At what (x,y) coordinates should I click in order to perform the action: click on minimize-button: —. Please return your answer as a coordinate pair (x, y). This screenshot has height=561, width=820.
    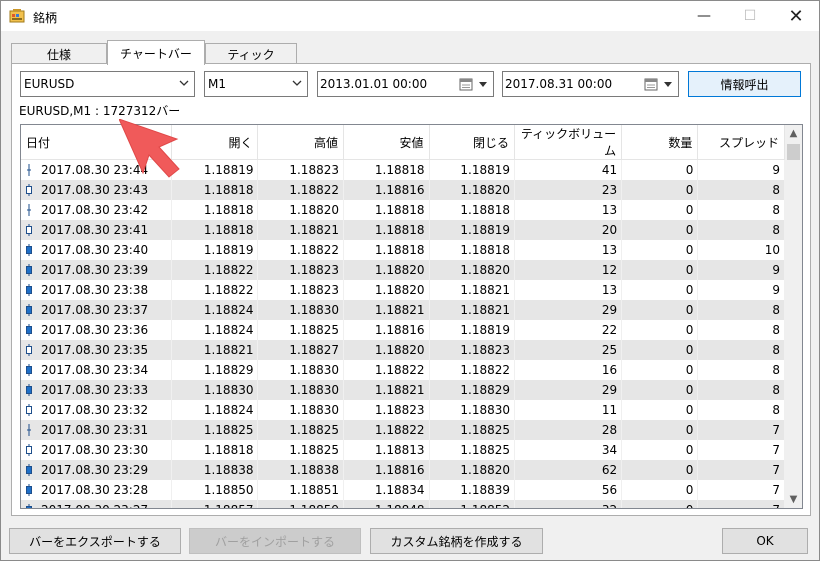
    Looking at the image, I should click on (704, 16).